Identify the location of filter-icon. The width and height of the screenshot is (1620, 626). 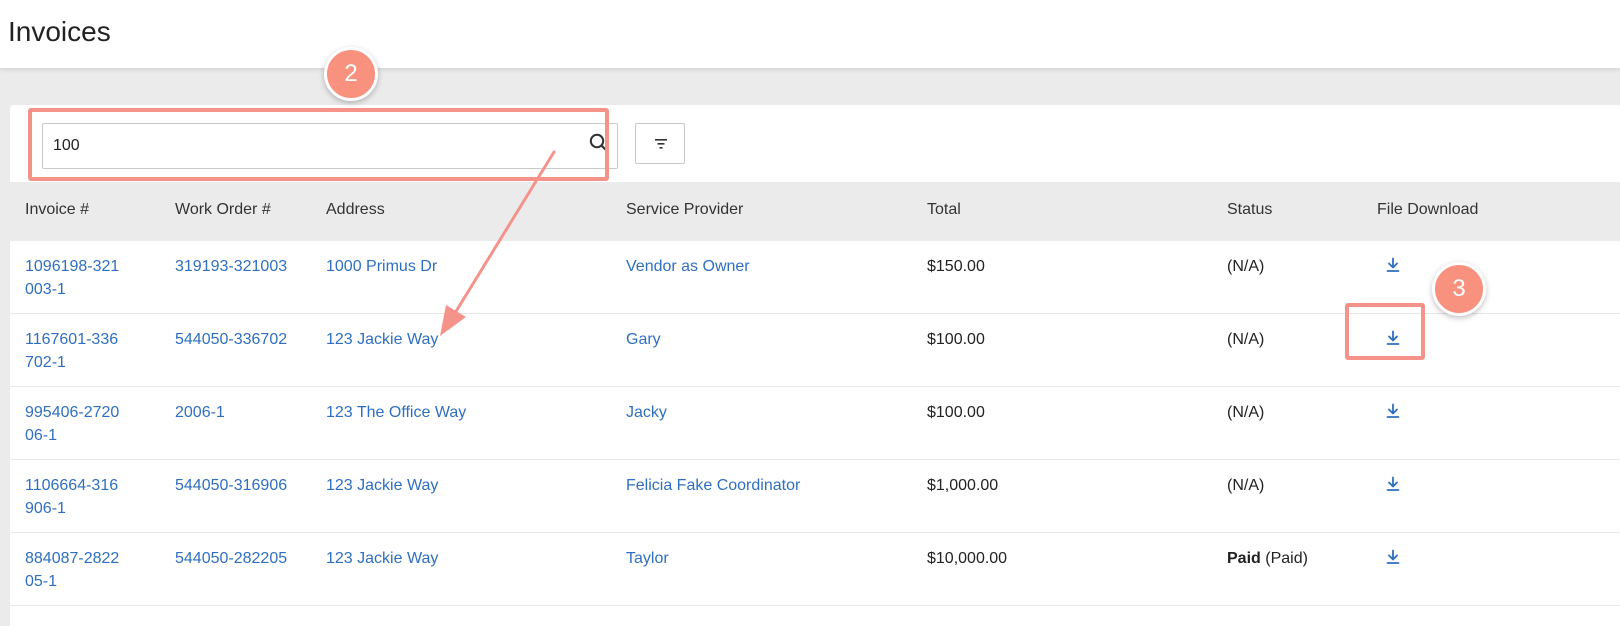
(661, 144).